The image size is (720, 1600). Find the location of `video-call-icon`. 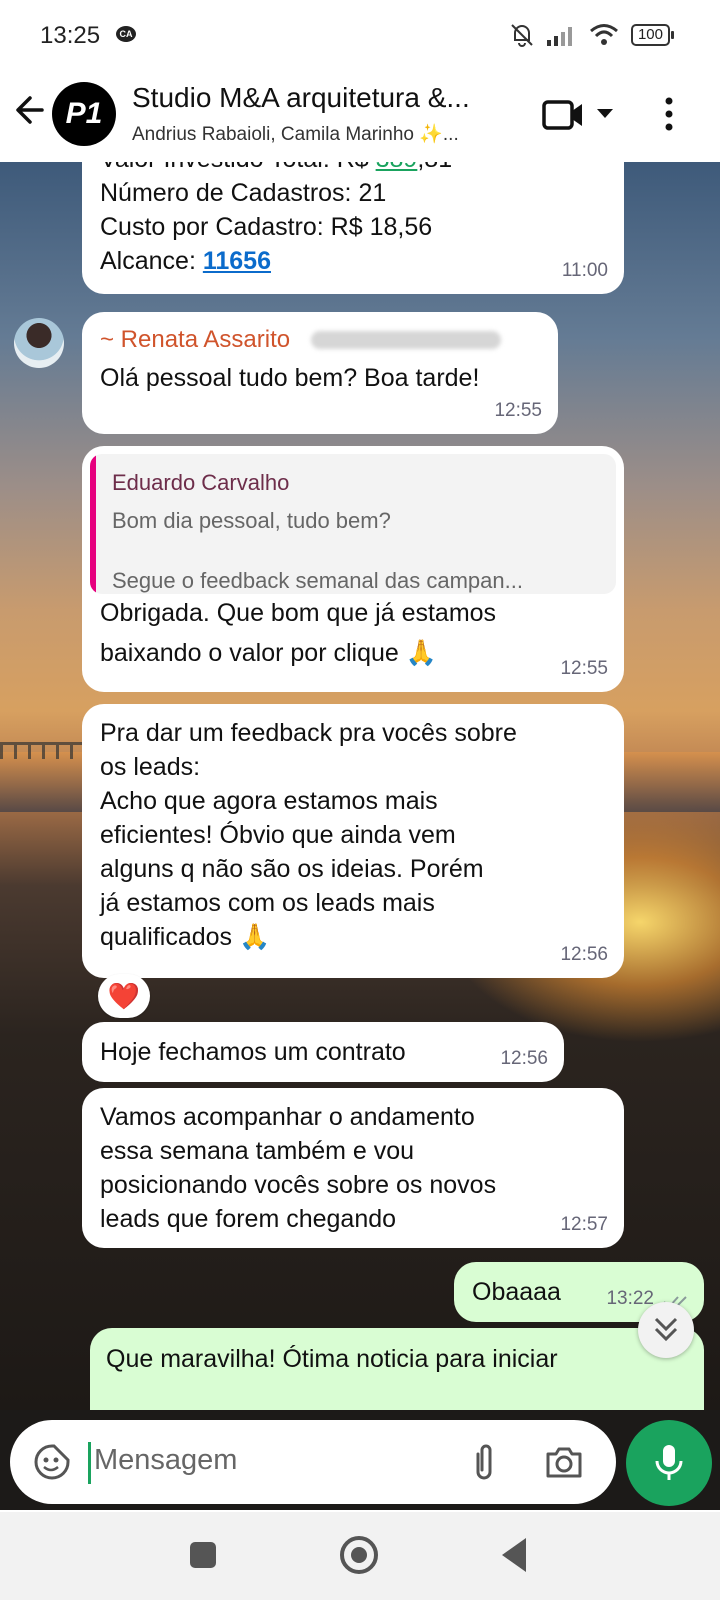

video-call-icon is located at coordinates (564, 115).